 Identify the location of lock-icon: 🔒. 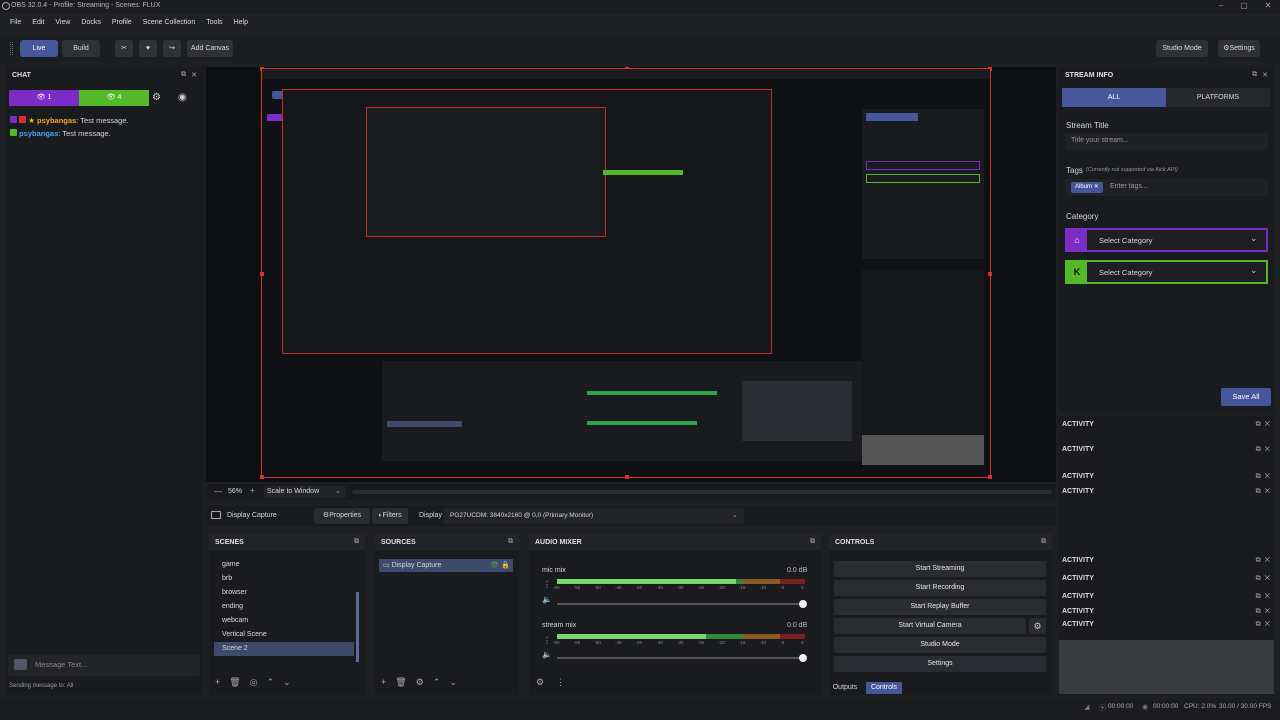
(505, 565).